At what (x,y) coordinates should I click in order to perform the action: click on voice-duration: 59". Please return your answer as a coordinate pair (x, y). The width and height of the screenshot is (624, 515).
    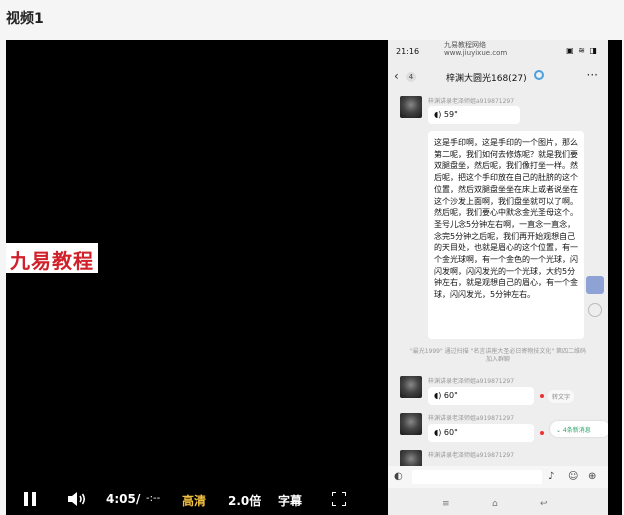
    Looking at the image, I should click on (450, 114).